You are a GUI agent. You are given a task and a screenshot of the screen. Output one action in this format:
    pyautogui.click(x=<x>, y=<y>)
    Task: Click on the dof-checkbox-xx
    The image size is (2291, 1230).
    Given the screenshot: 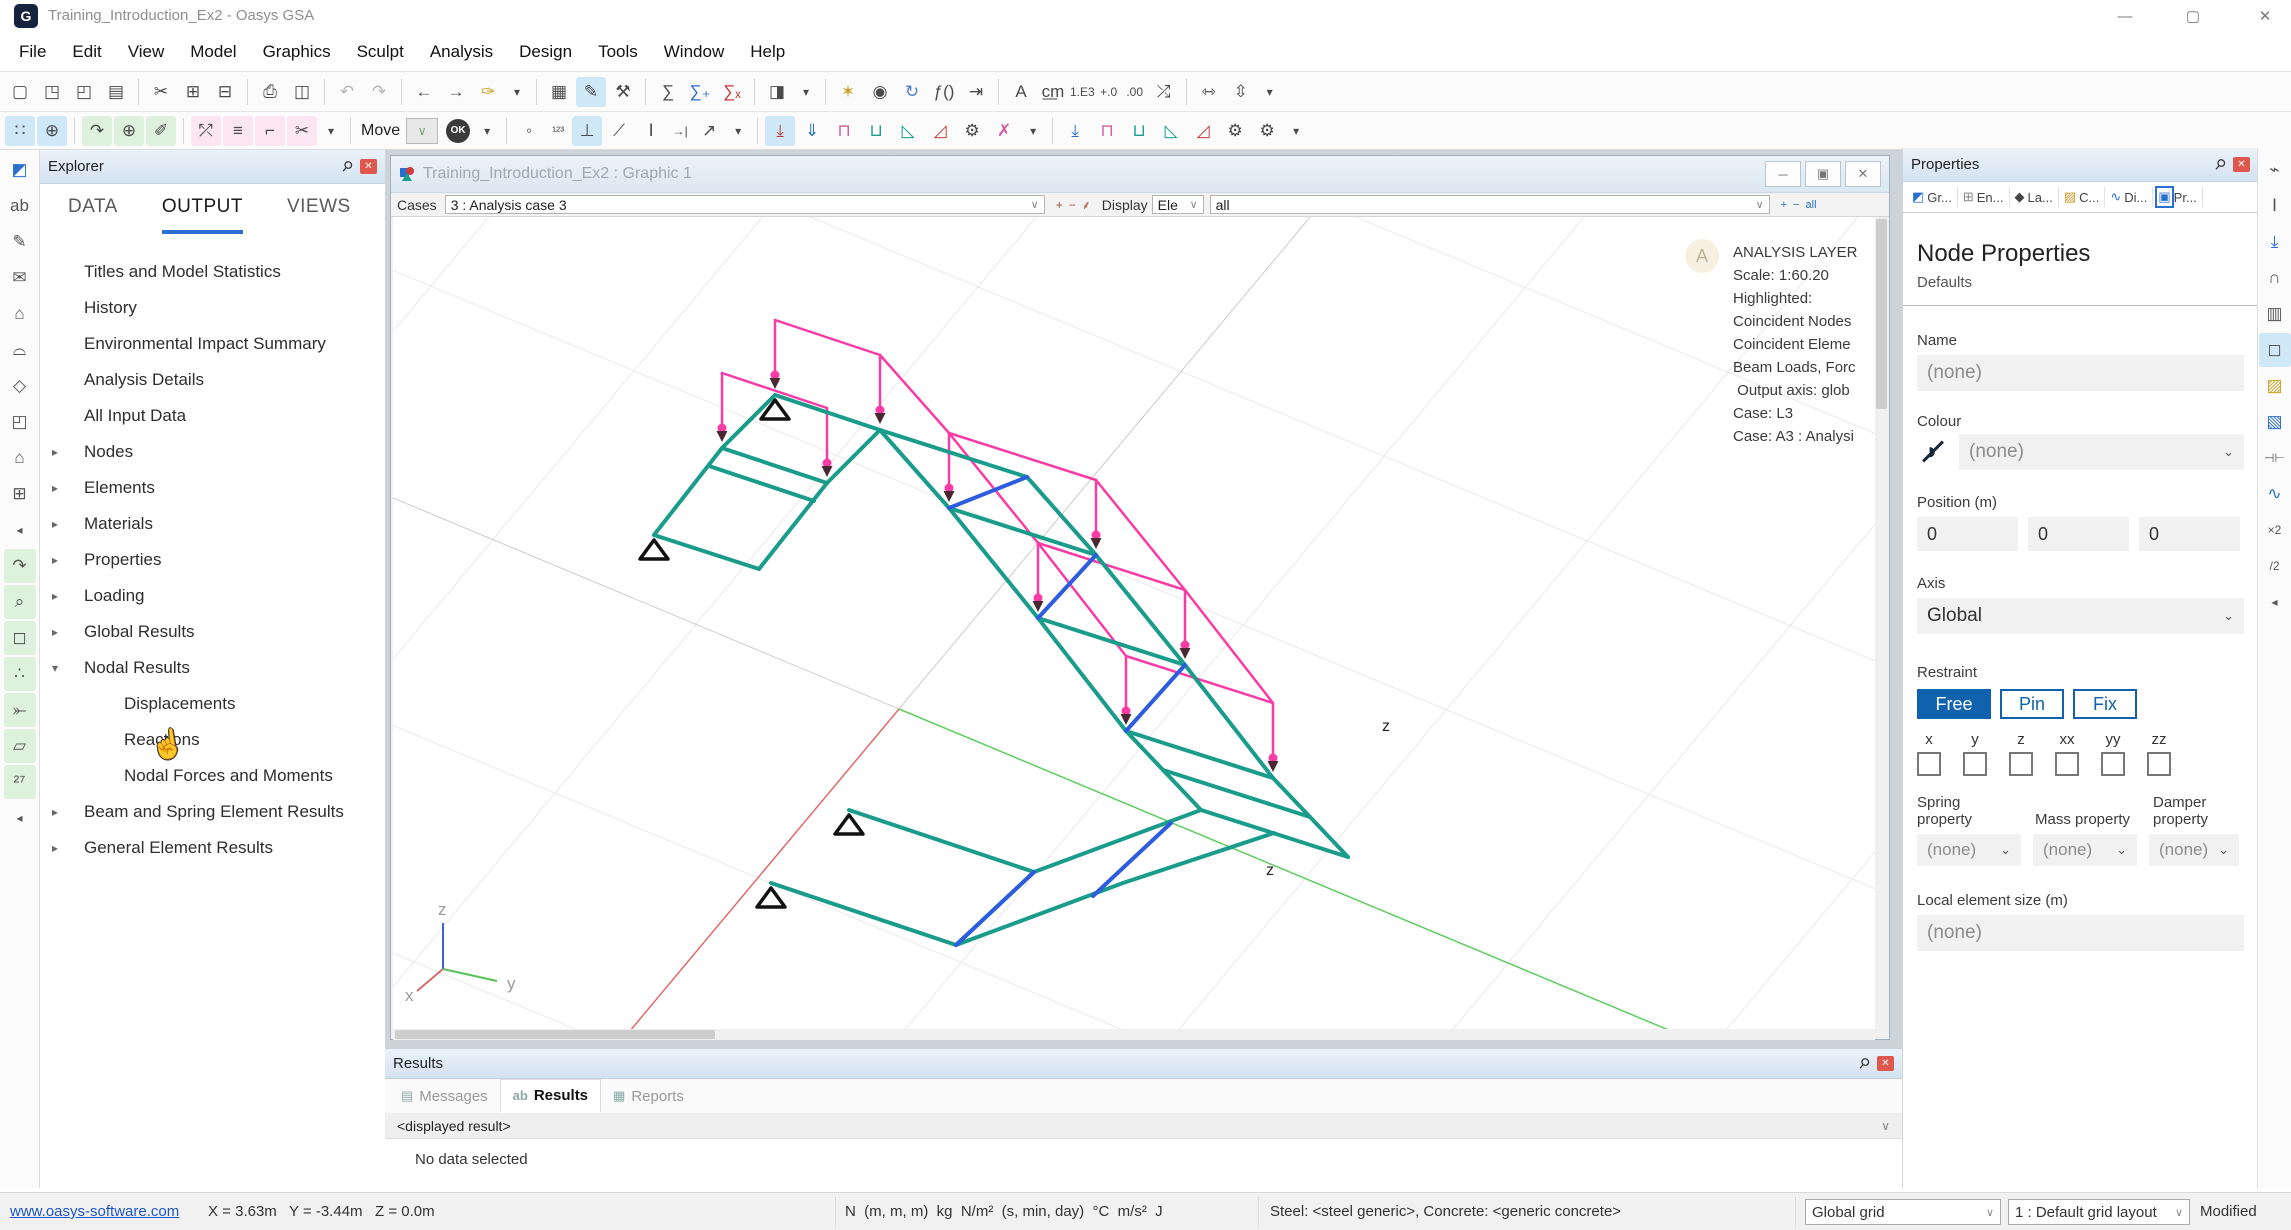 What is the action you would take?
    pyautogui.click(x=2067, y=764)
    